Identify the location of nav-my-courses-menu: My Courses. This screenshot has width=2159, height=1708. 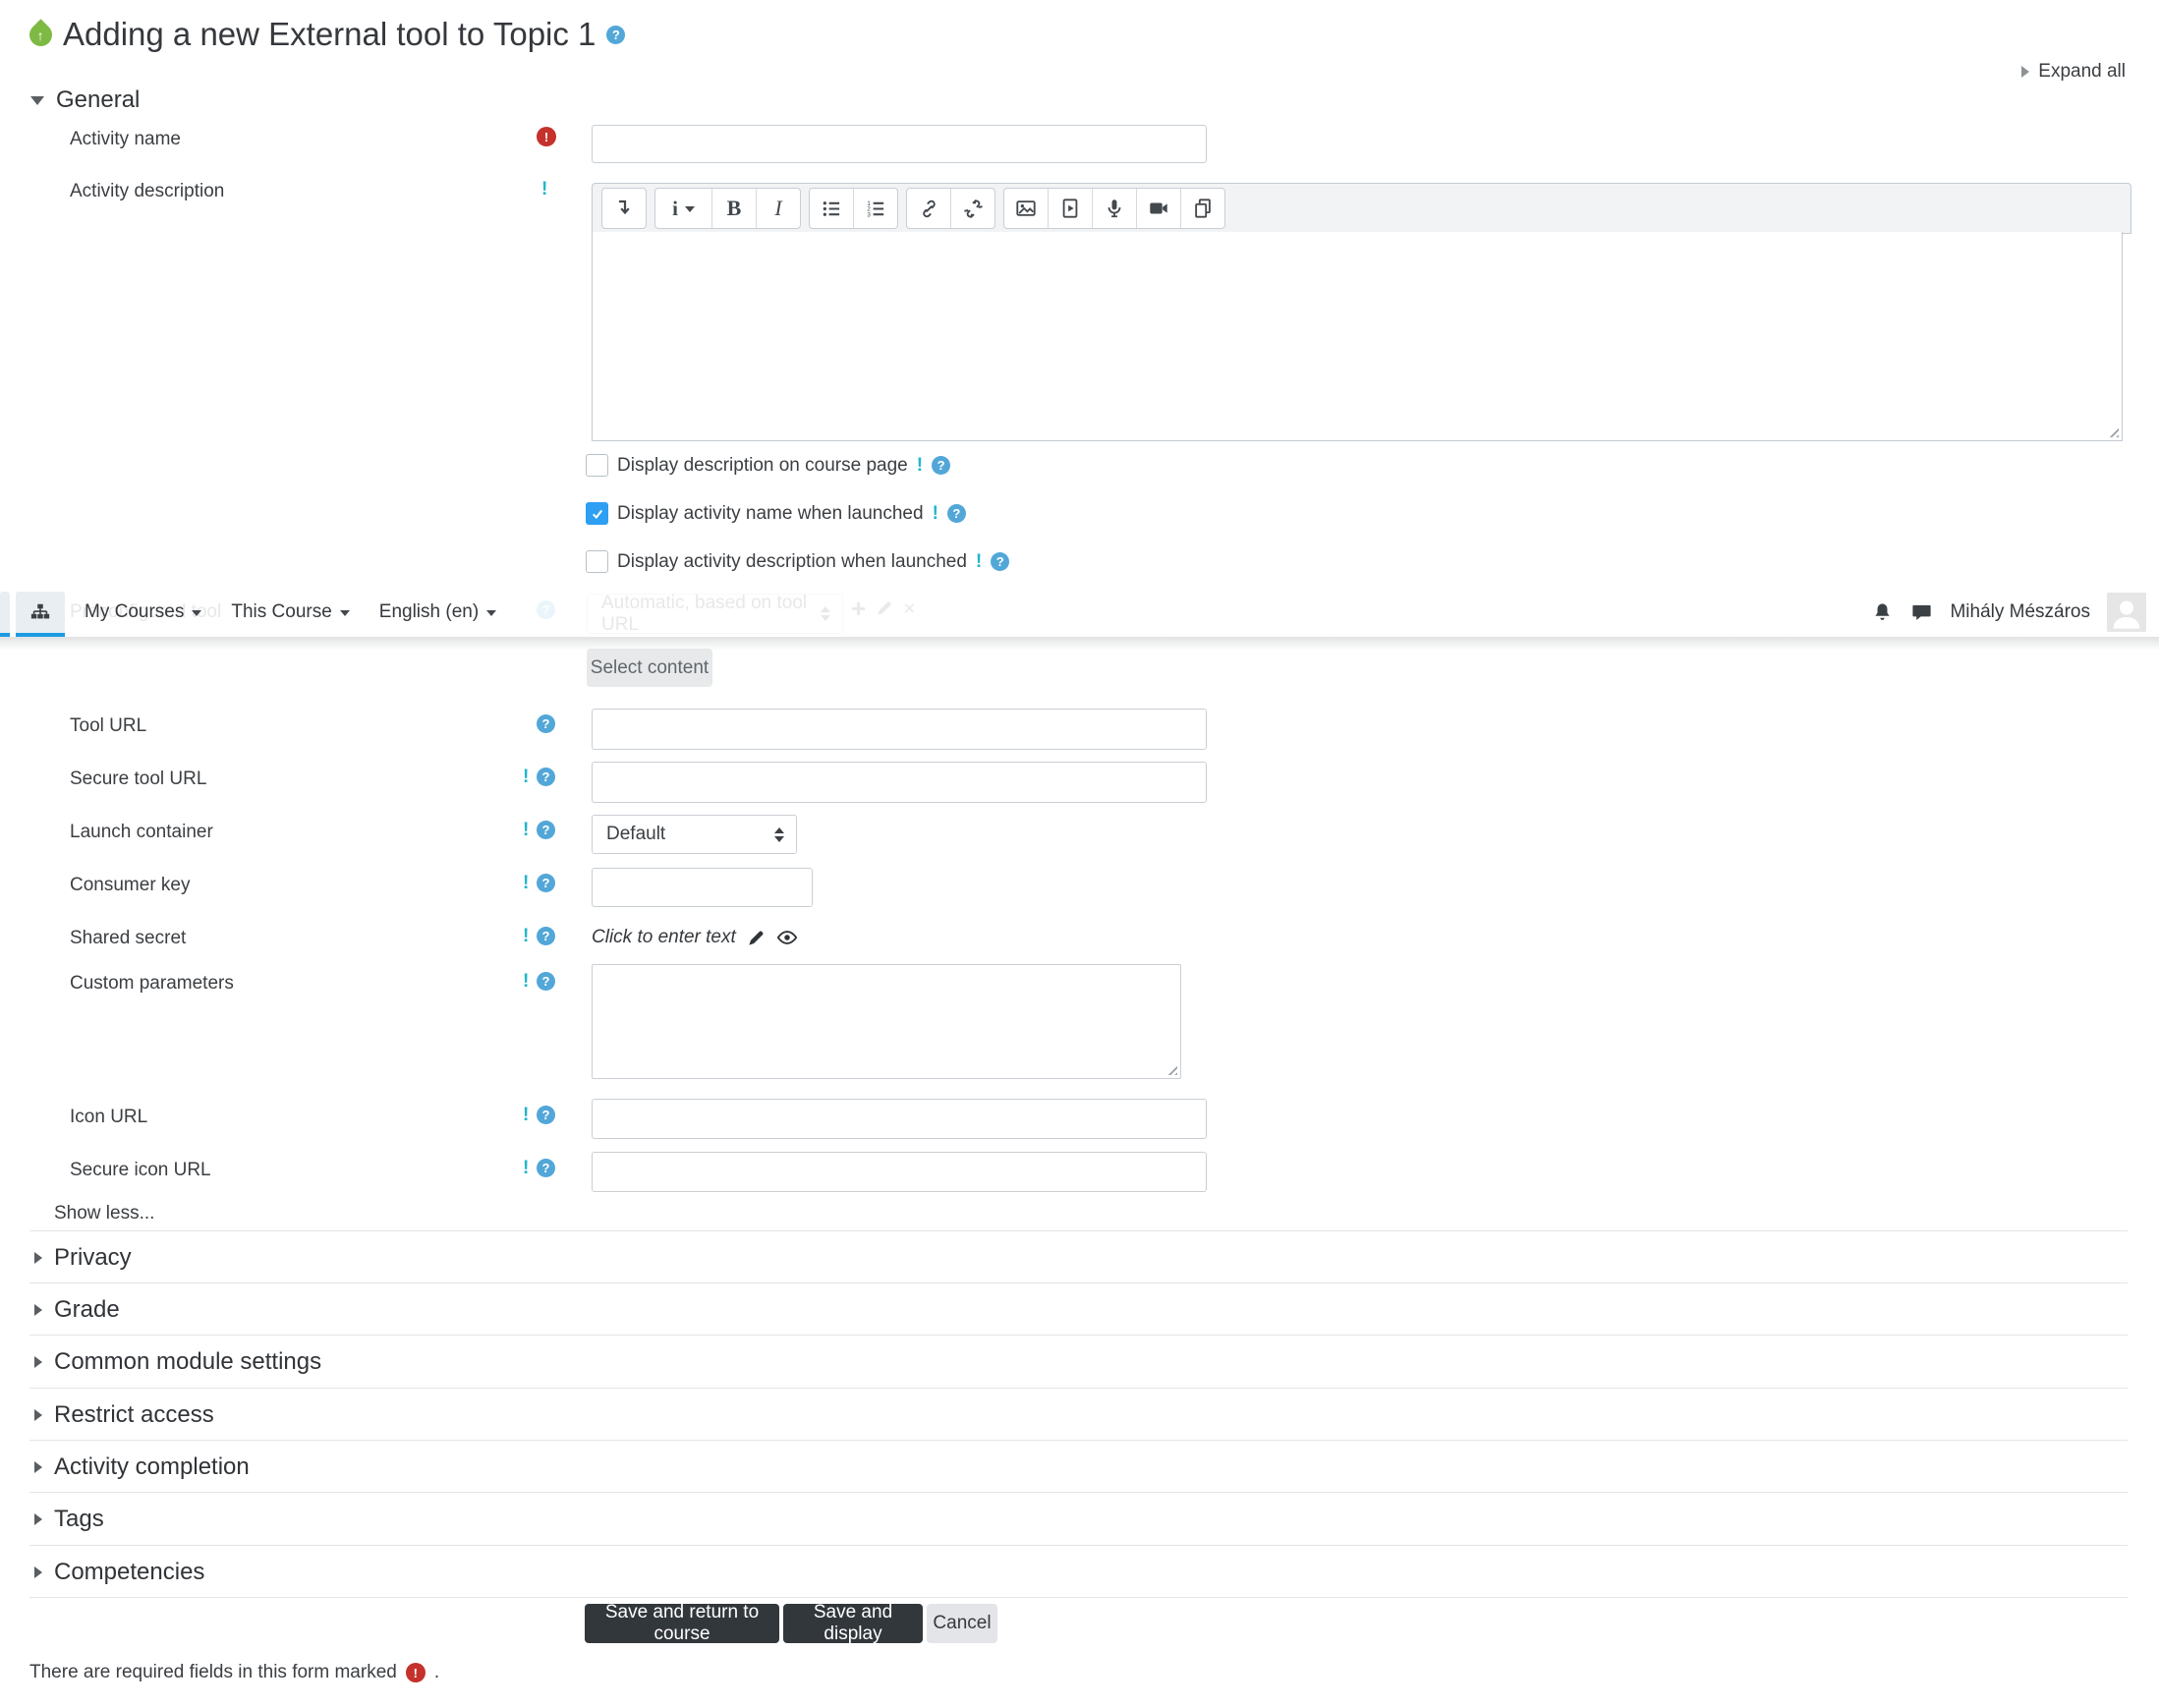
(143, 612).